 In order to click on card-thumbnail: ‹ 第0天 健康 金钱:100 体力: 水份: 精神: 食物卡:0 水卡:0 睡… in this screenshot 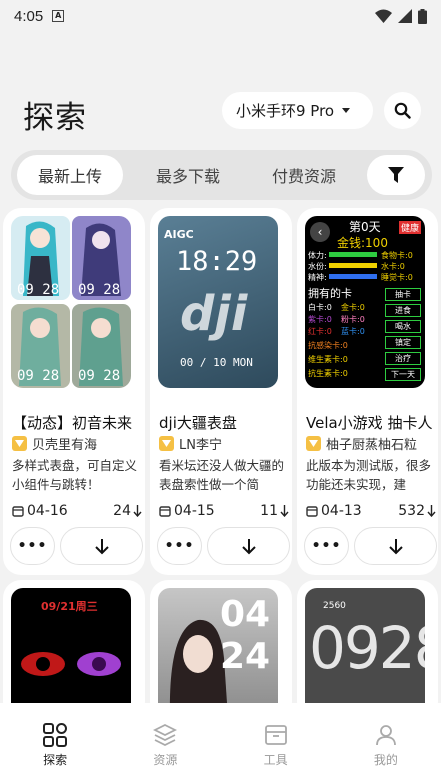, I will do `click(365, 302)`.